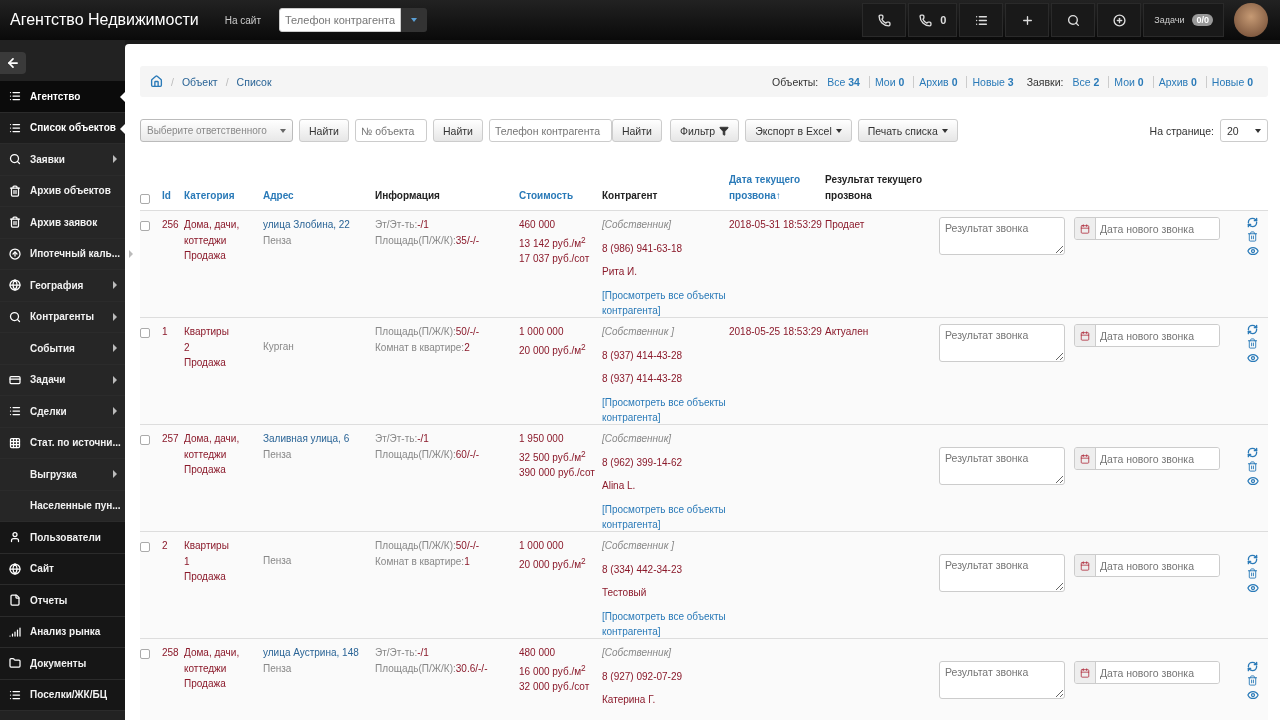 This screenshot has height=720, width=1280. What do you see at coordinates (62, 538) in the screenshot?
I see `sidebar-item: Пользователи` at bounding box center [62, 538].